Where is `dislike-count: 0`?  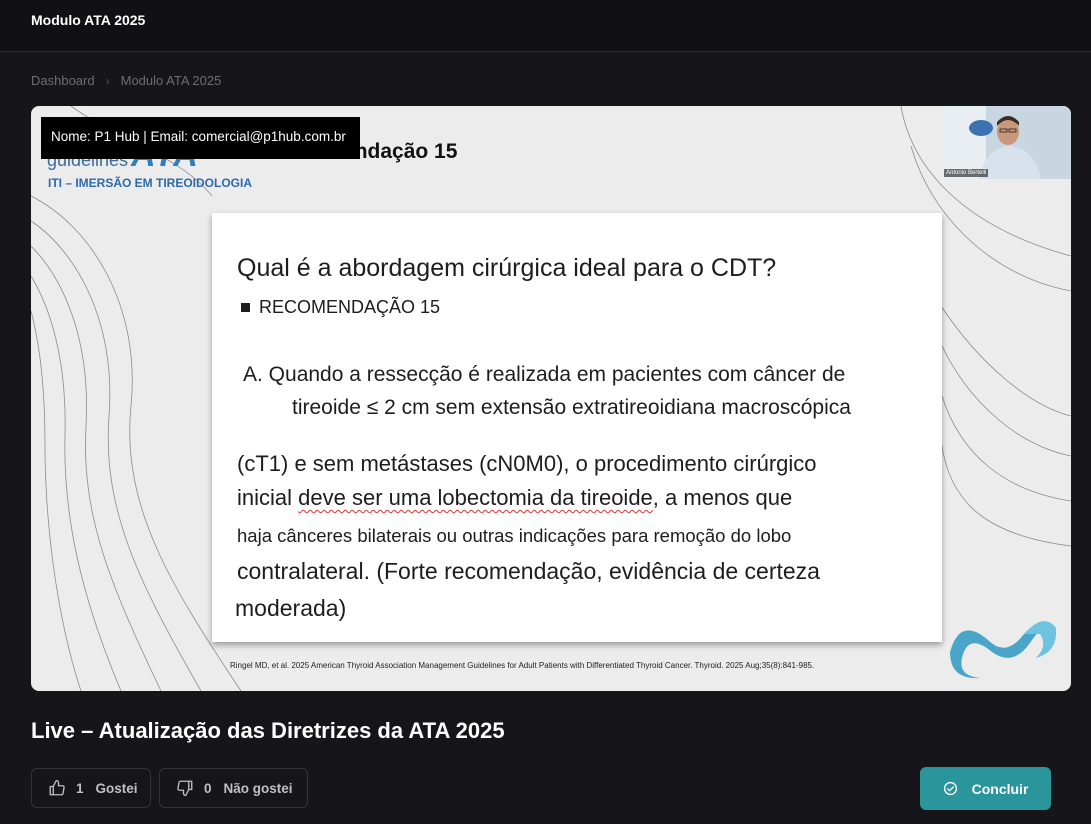 dislike-count: 0 is located at coordinates (208, 788).